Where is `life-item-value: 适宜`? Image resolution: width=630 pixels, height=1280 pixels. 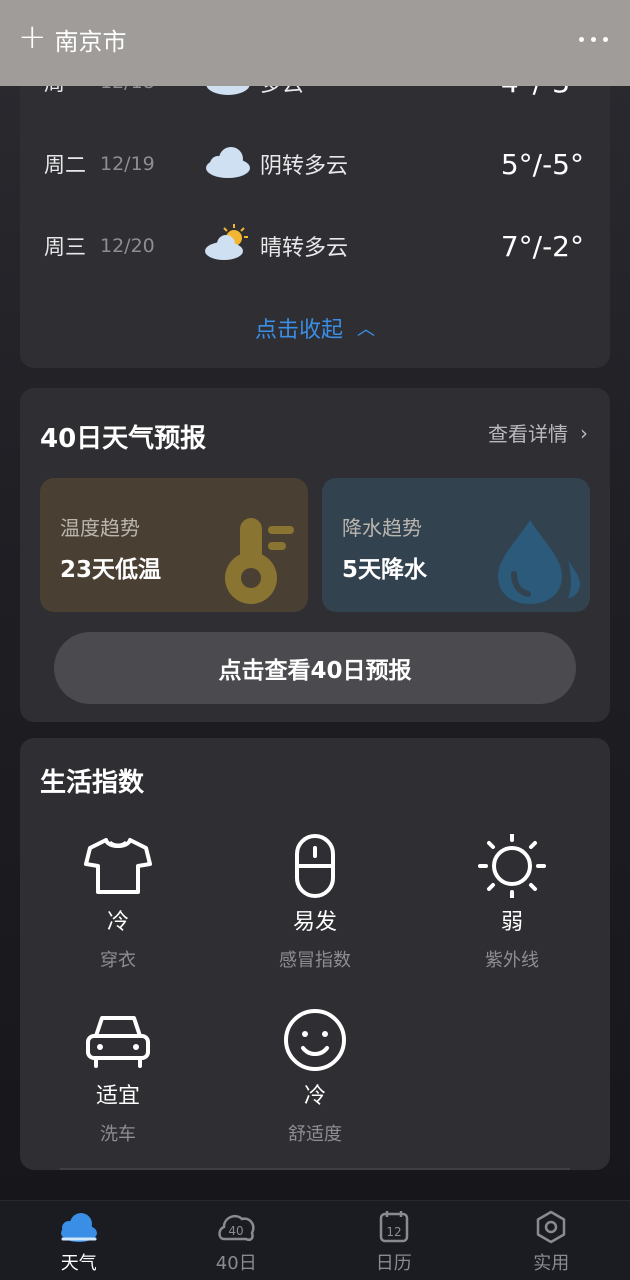 life-item-value: 适宜 is located at coordinates (117, 1096).